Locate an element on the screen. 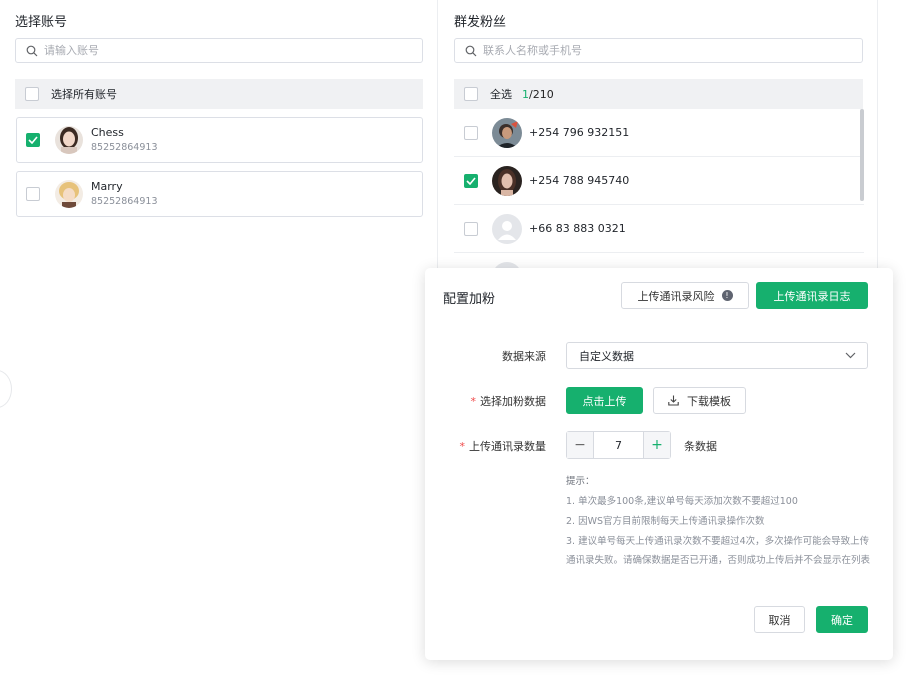 The height and width of the screenshot is (680, 910). count-unit: 条数据 is located at coordinates (700, 446).